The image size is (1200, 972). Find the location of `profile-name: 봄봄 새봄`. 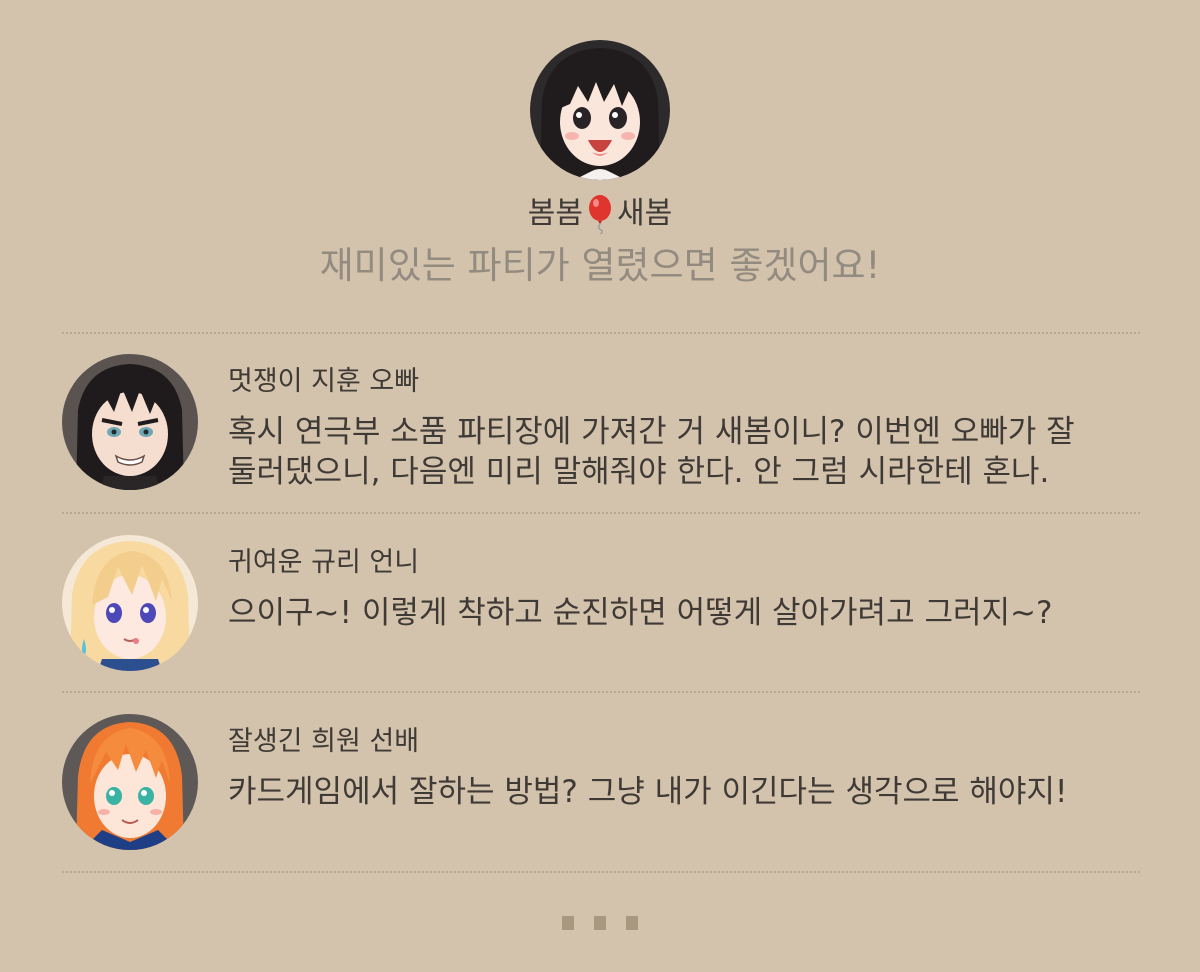

profile-name: 봄봄 새봄 is located at coordinates (600, 214).